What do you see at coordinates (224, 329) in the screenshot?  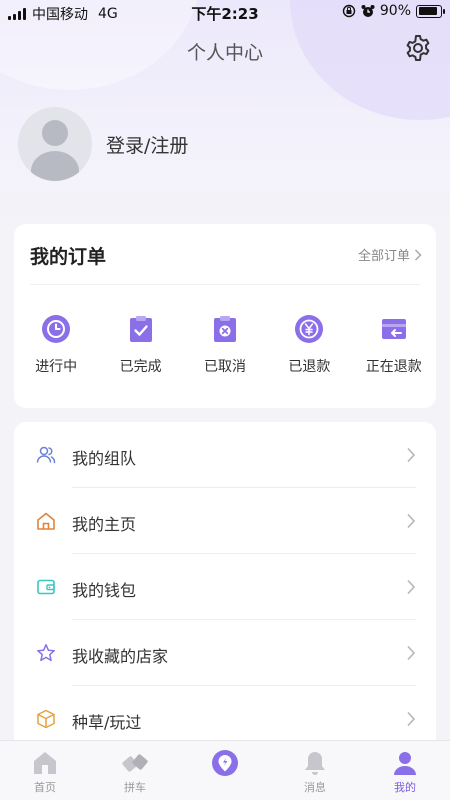 I see `clipboard-cancel-icon` at bounding box center [224, 329].